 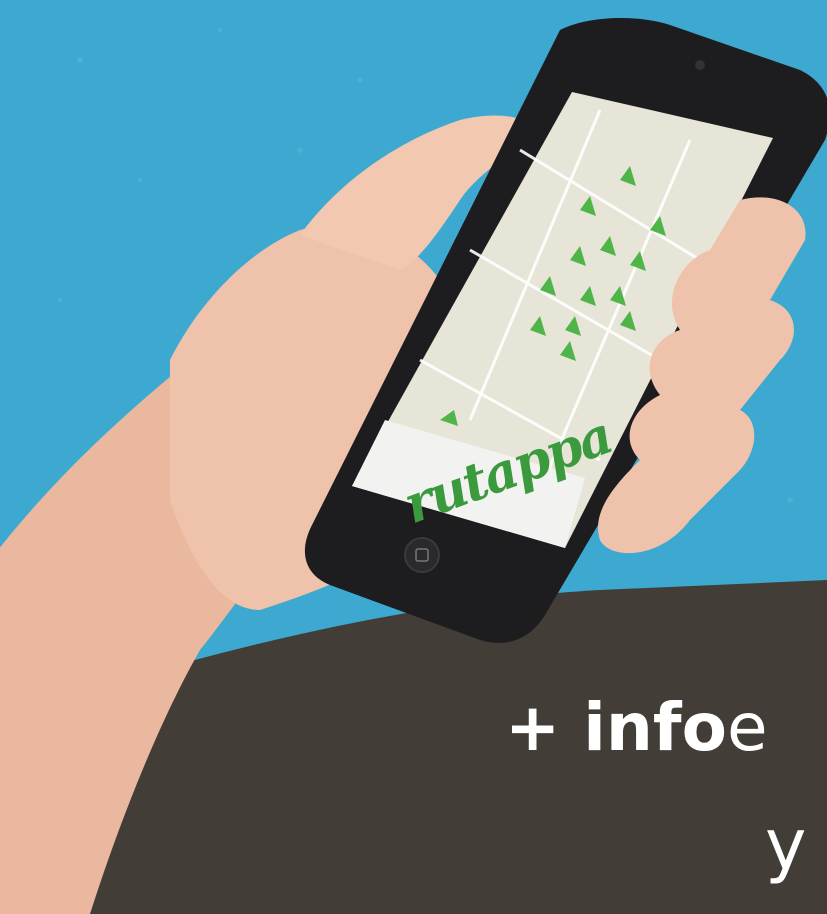 I want to click on caption-line-2: y, so click(x=786, y=845).